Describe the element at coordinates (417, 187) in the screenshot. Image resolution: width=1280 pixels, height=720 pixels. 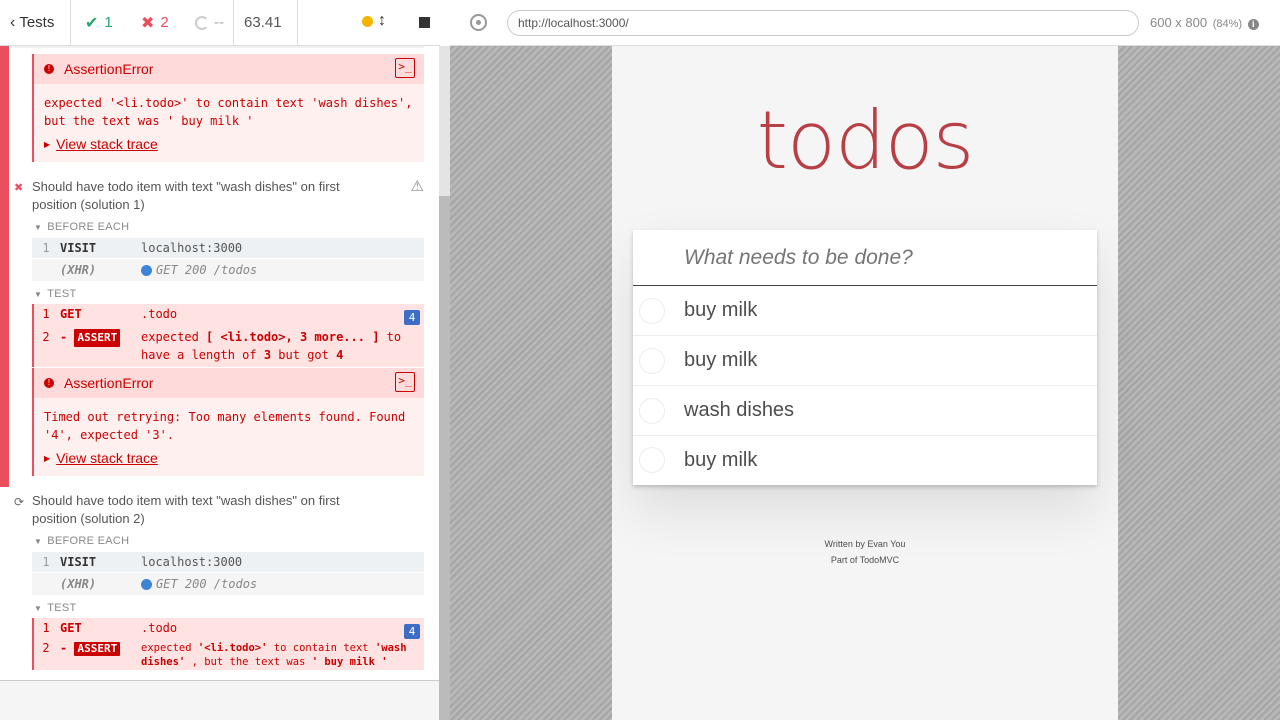
I see `warning-icon: ⚠` at that location.